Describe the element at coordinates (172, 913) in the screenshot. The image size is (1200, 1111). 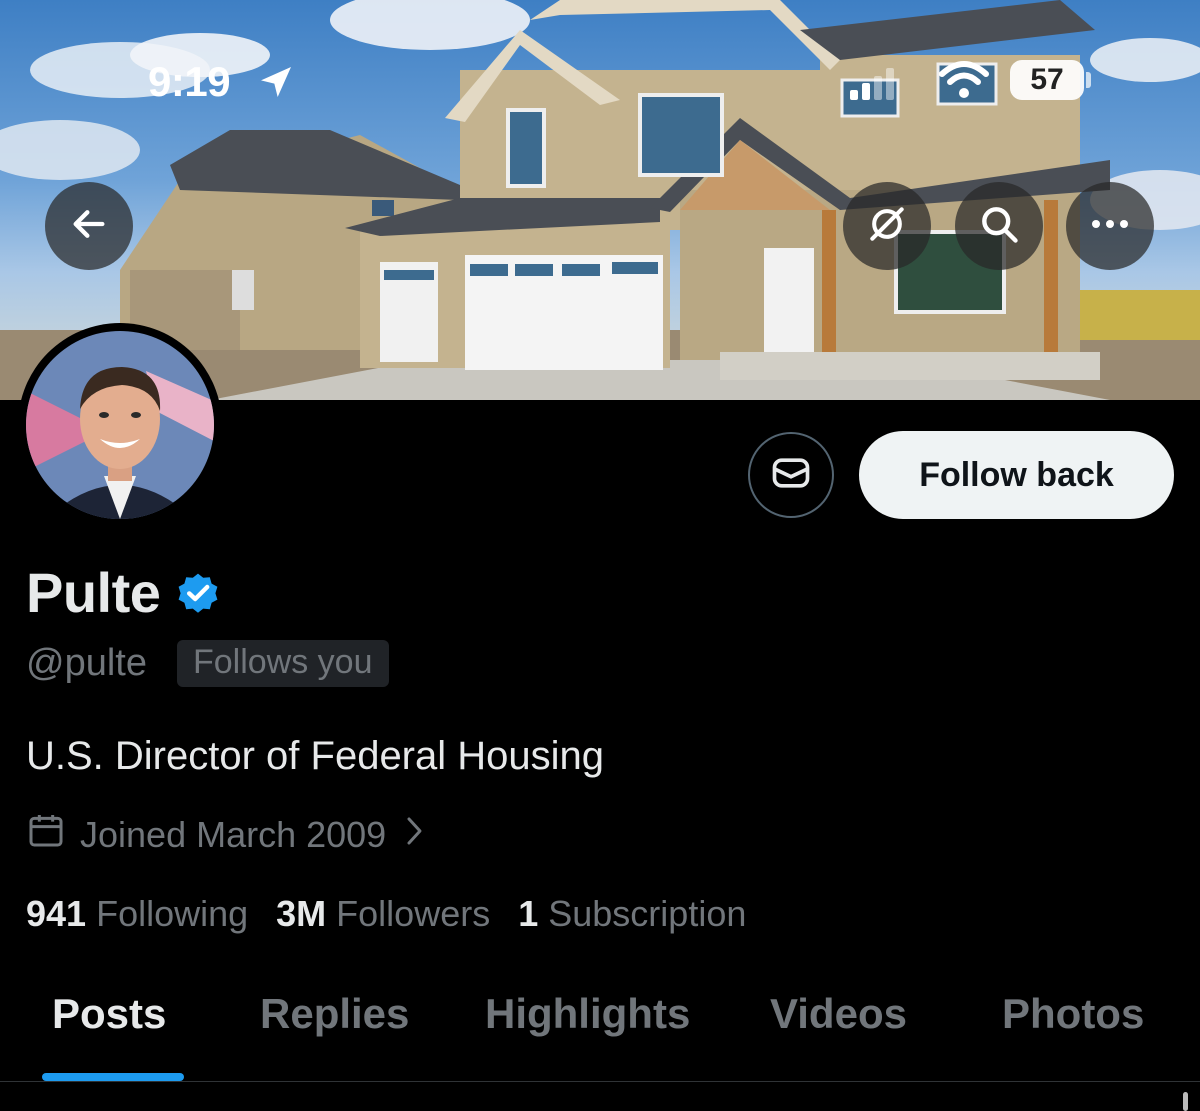
I see `stat-label: Following` at that location.